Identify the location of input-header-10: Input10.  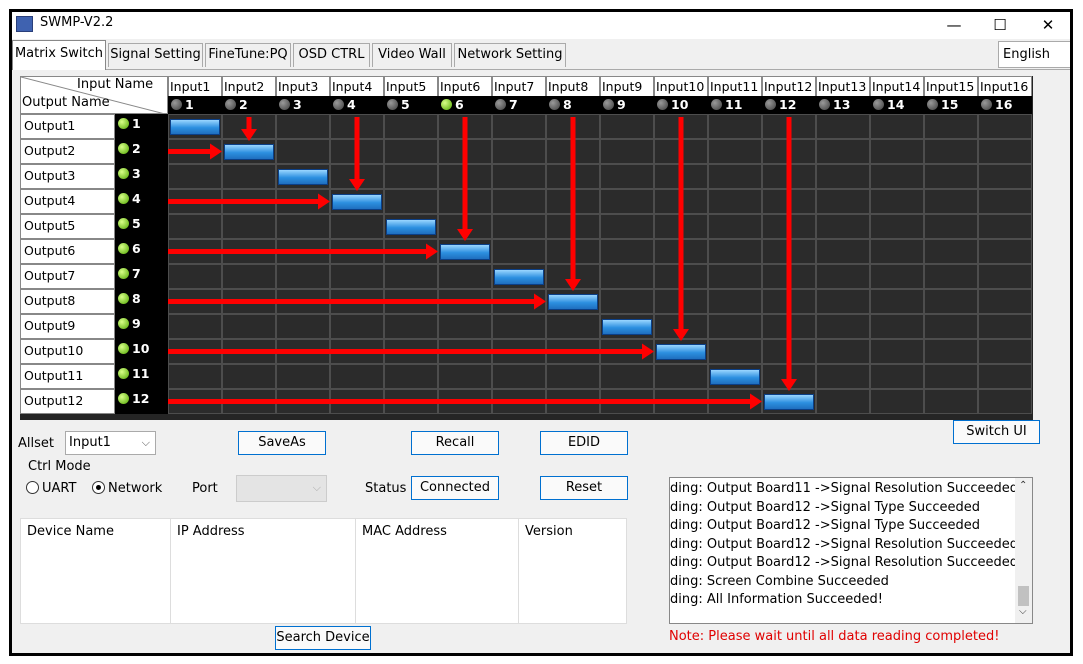
(681, 86).